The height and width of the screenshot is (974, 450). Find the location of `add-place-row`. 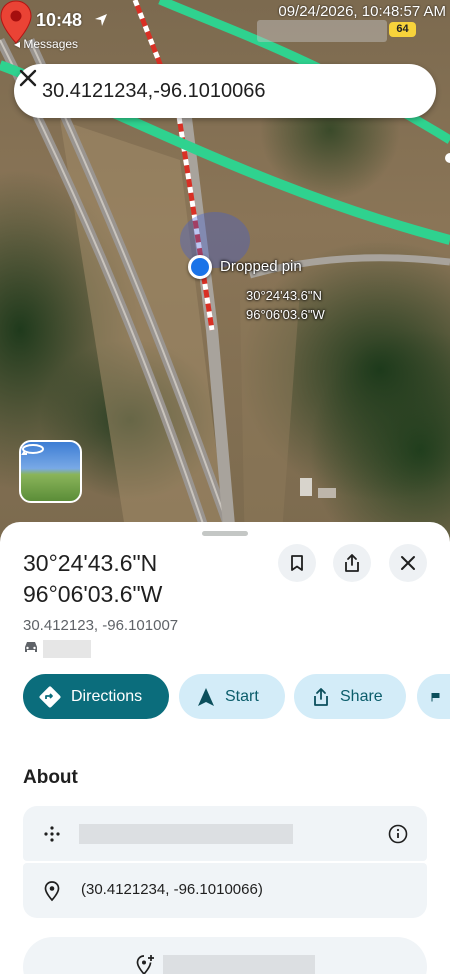

add-place-row is located at coordinates (225, 955).